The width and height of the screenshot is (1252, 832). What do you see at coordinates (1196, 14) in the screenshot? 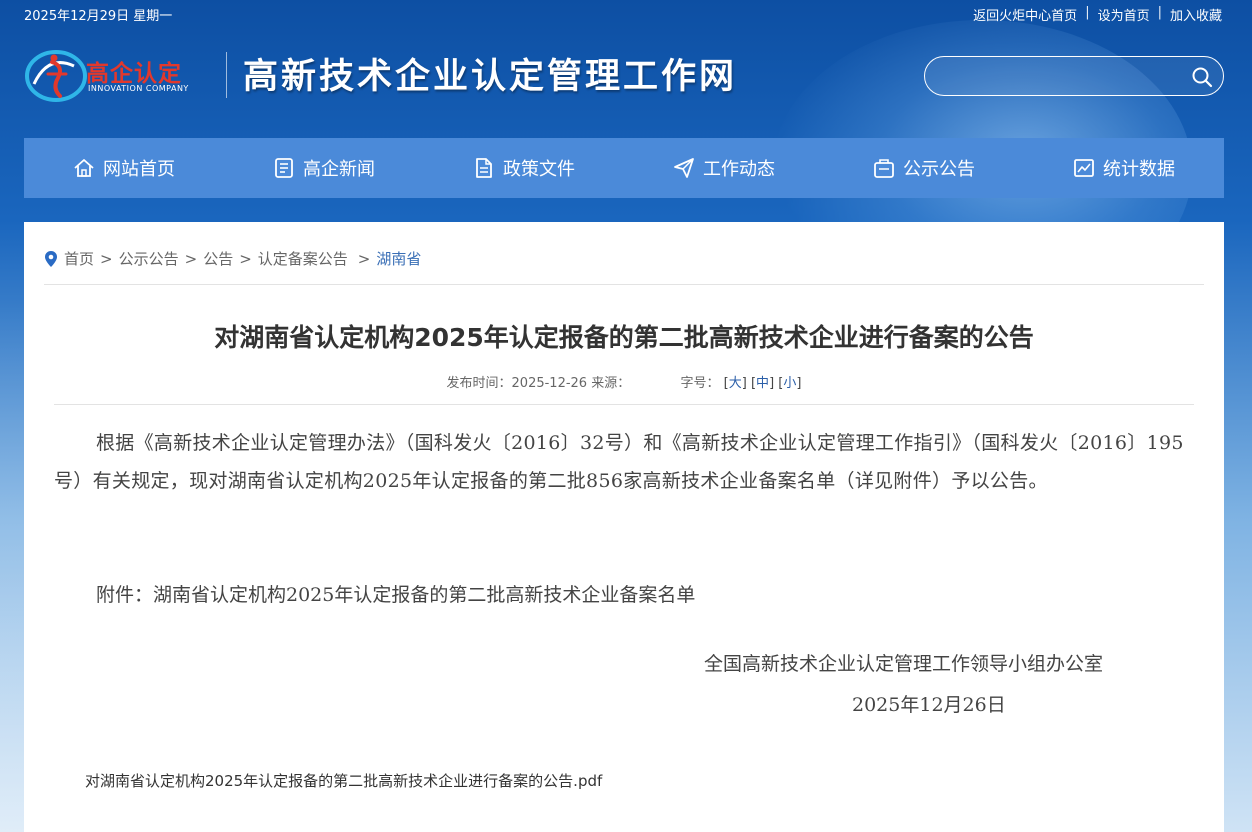
I see `link-add-favorite: 加入收藏` at bounding box center [1196, 14].